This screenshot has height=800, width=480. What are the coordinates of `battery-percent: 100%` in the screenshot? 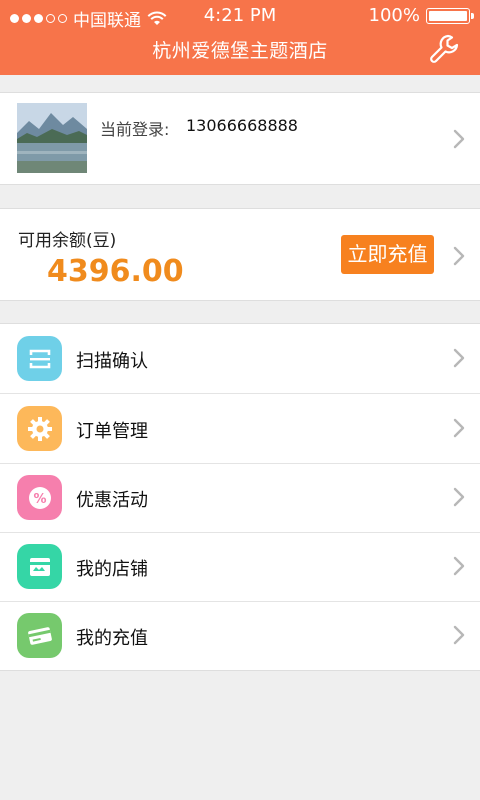 It's located at (394, 15).